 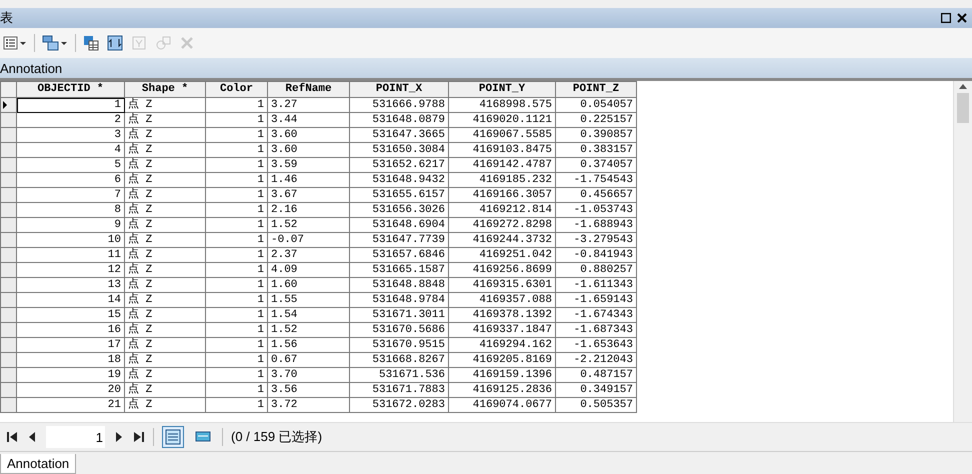 What do you see at coordinates (75, 437) in the screenshot?
I see `record-field: 1` at bounding box center [75, 437].